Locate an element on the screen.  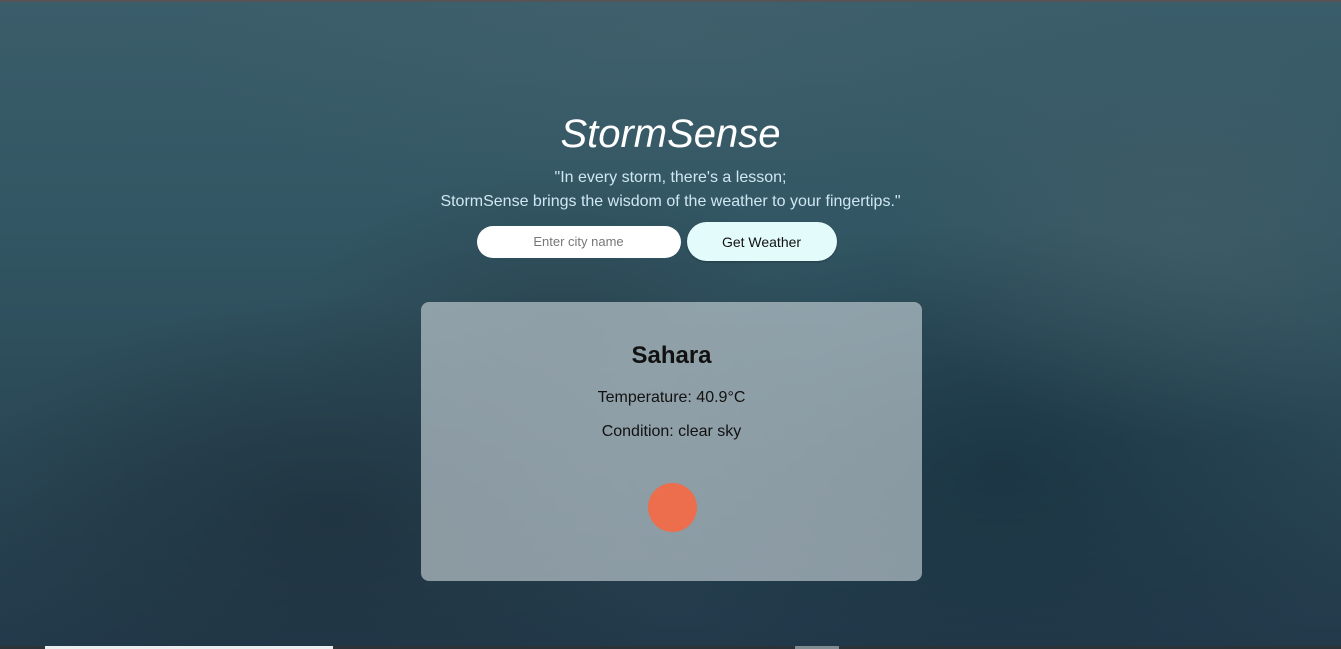
get-weather-button: Get Weather is located at coordinates (761, 241).